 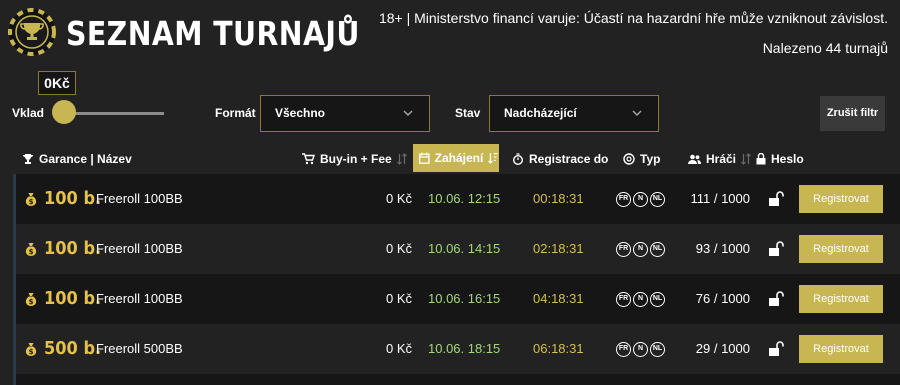 I want to click on column-header-password: Heslo, so click(x=780, y=159).